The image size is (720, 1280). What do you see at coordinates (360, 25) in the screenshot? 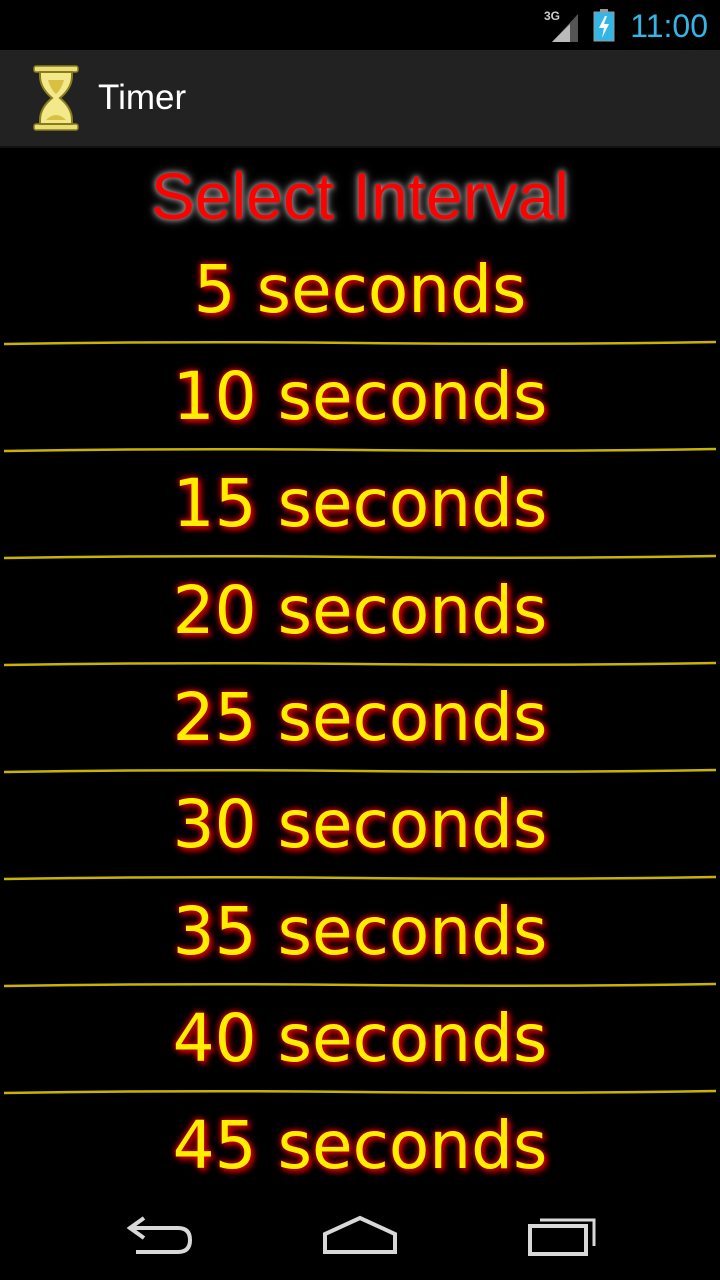
I see `status-bar: 3G 11:00` at bounding box center [360, 25].